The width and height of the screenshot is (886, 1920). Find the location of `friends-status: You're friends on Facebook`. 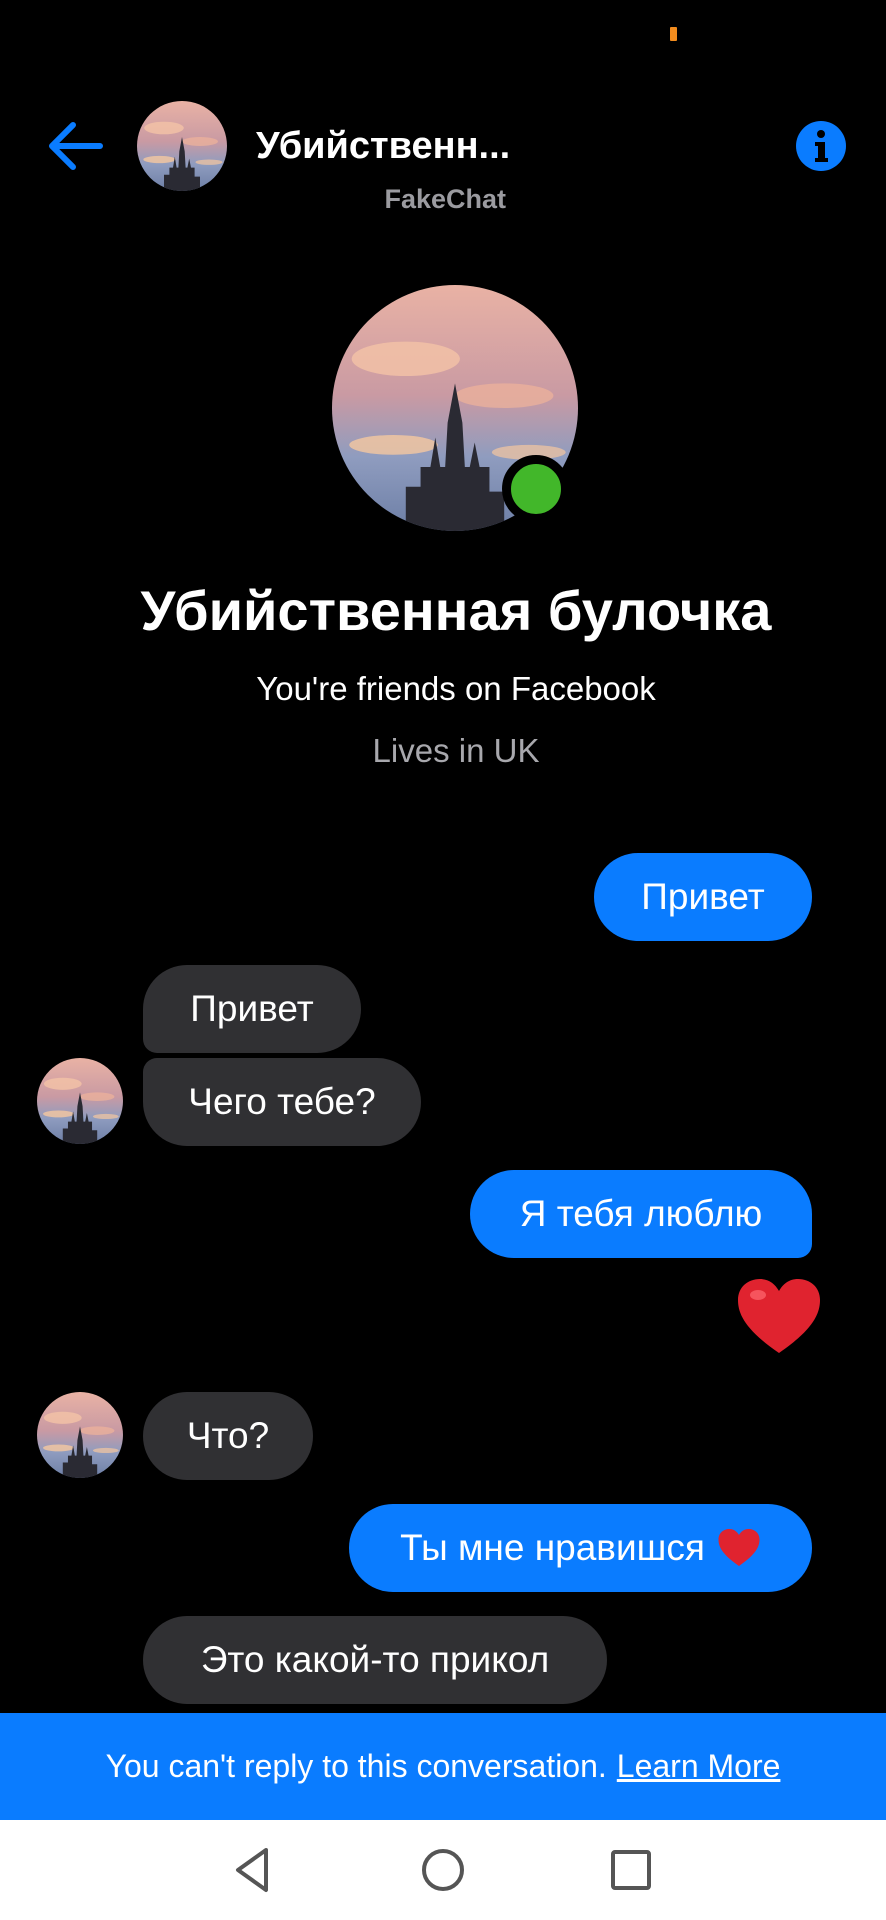

friends-status: You're friends on Facebook is located at coordinates (456, 688).